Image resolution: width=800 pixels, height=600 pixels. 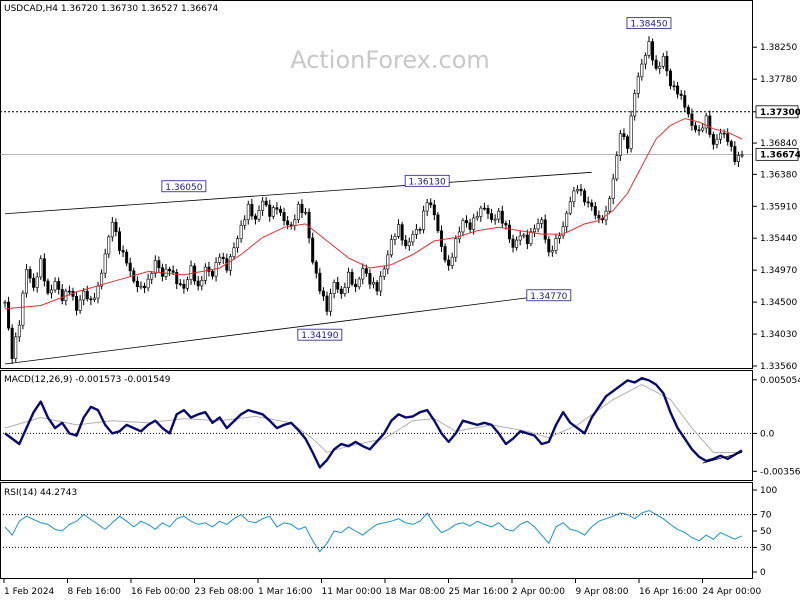 What do you see at coordinates (778, 239) in the screenshot?
I see `price-axis-label: 1.35440` at bounding box center [778, 239].